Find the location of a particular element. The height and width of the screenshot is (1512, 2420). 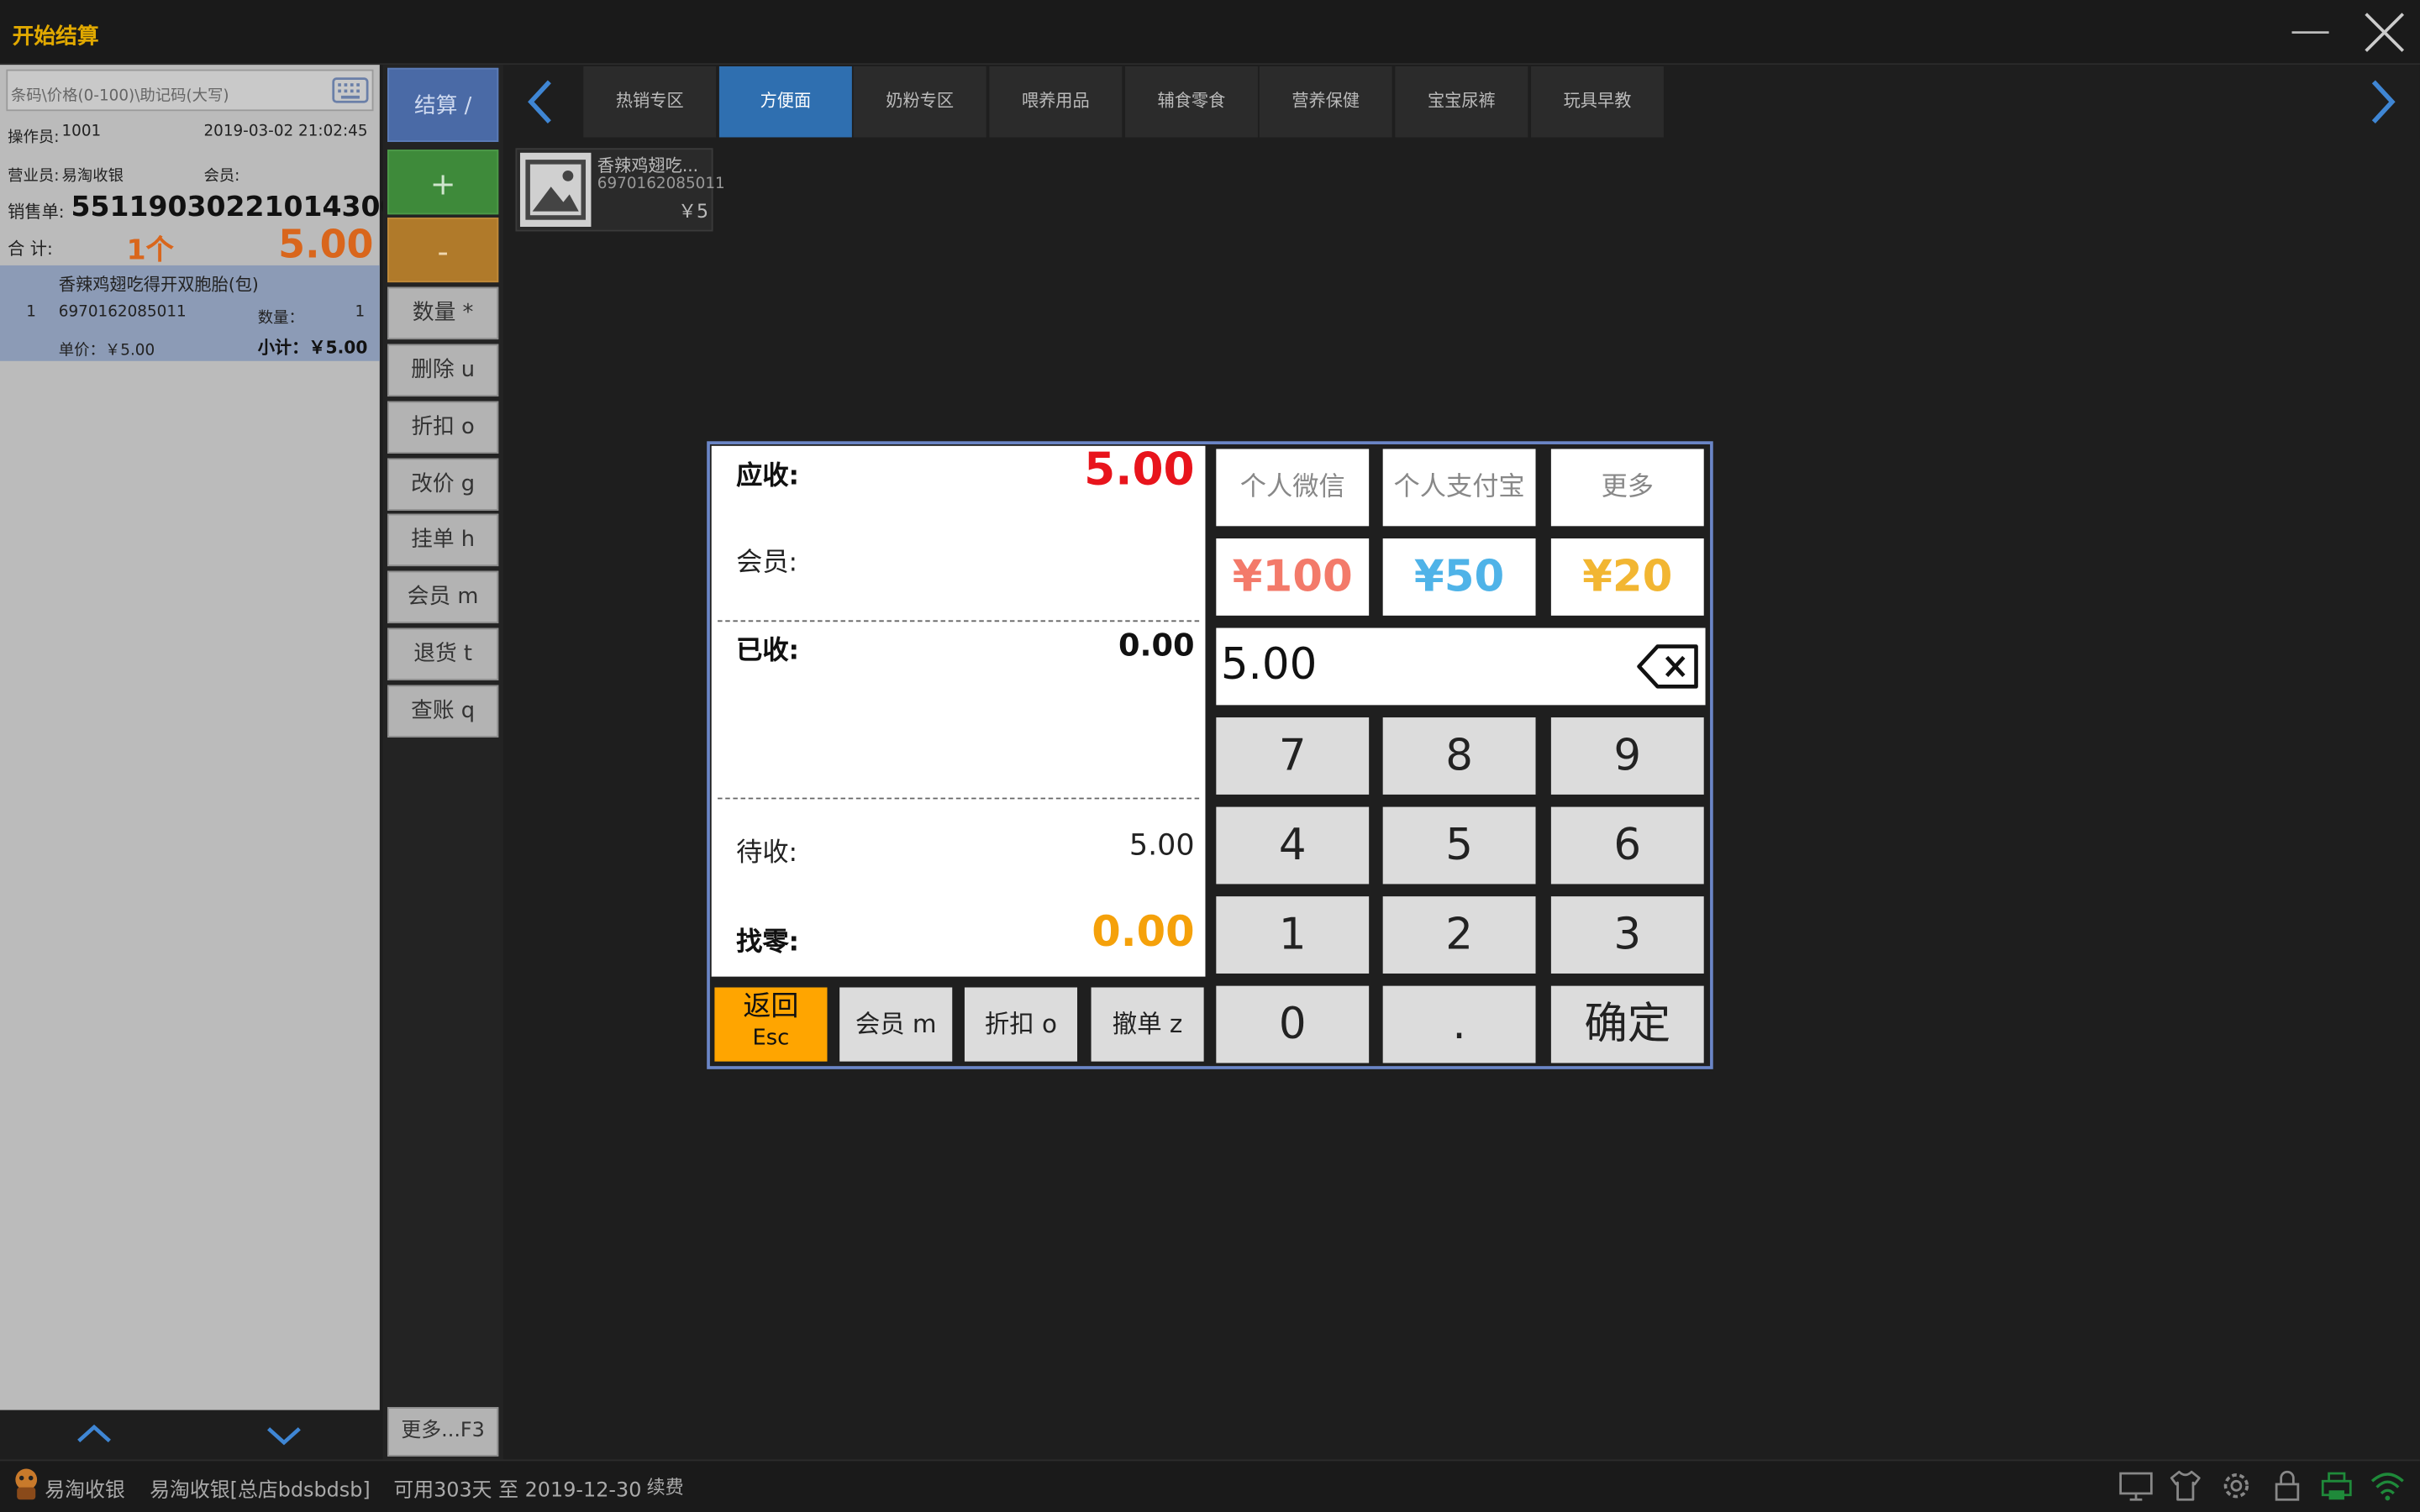

qty-plus-button: + is located at coordinates (443, 182).